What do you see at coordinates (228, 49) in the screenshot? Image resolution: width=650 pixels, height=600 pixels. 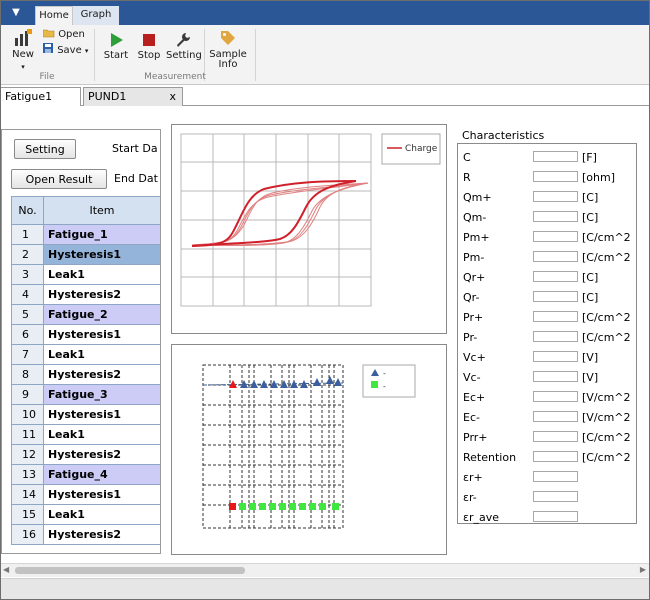 I see `sample-info-button: Sample Info` at bounding box center [228, 49].